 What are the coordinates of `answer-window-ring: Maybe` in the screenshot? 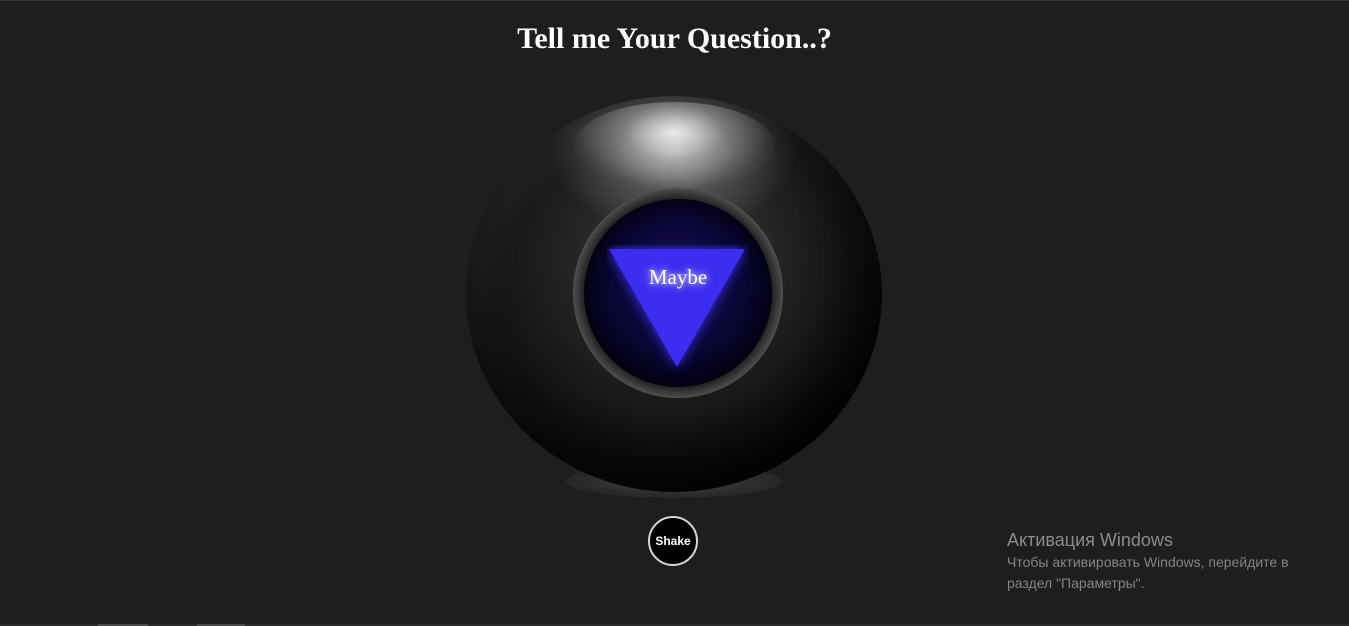 It's located at (678, 293).